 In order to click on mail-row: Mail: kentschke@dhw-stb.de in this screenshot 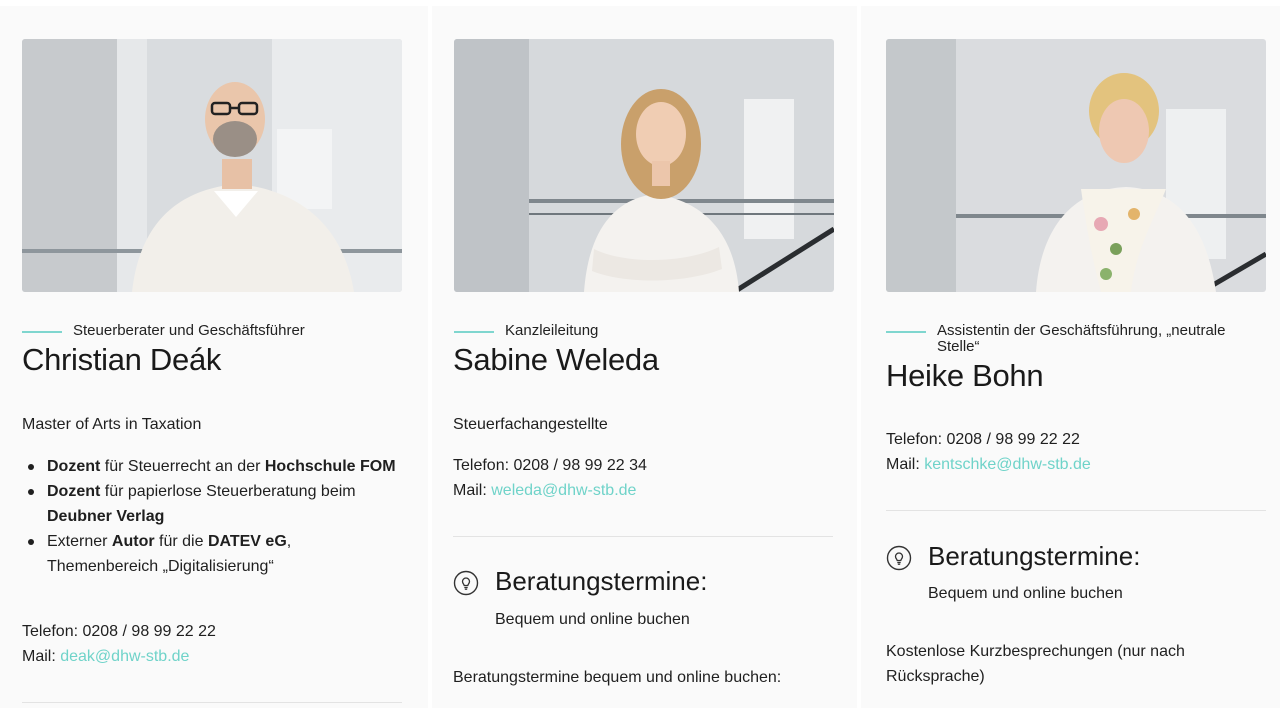, I will do `click(988, 464)`.